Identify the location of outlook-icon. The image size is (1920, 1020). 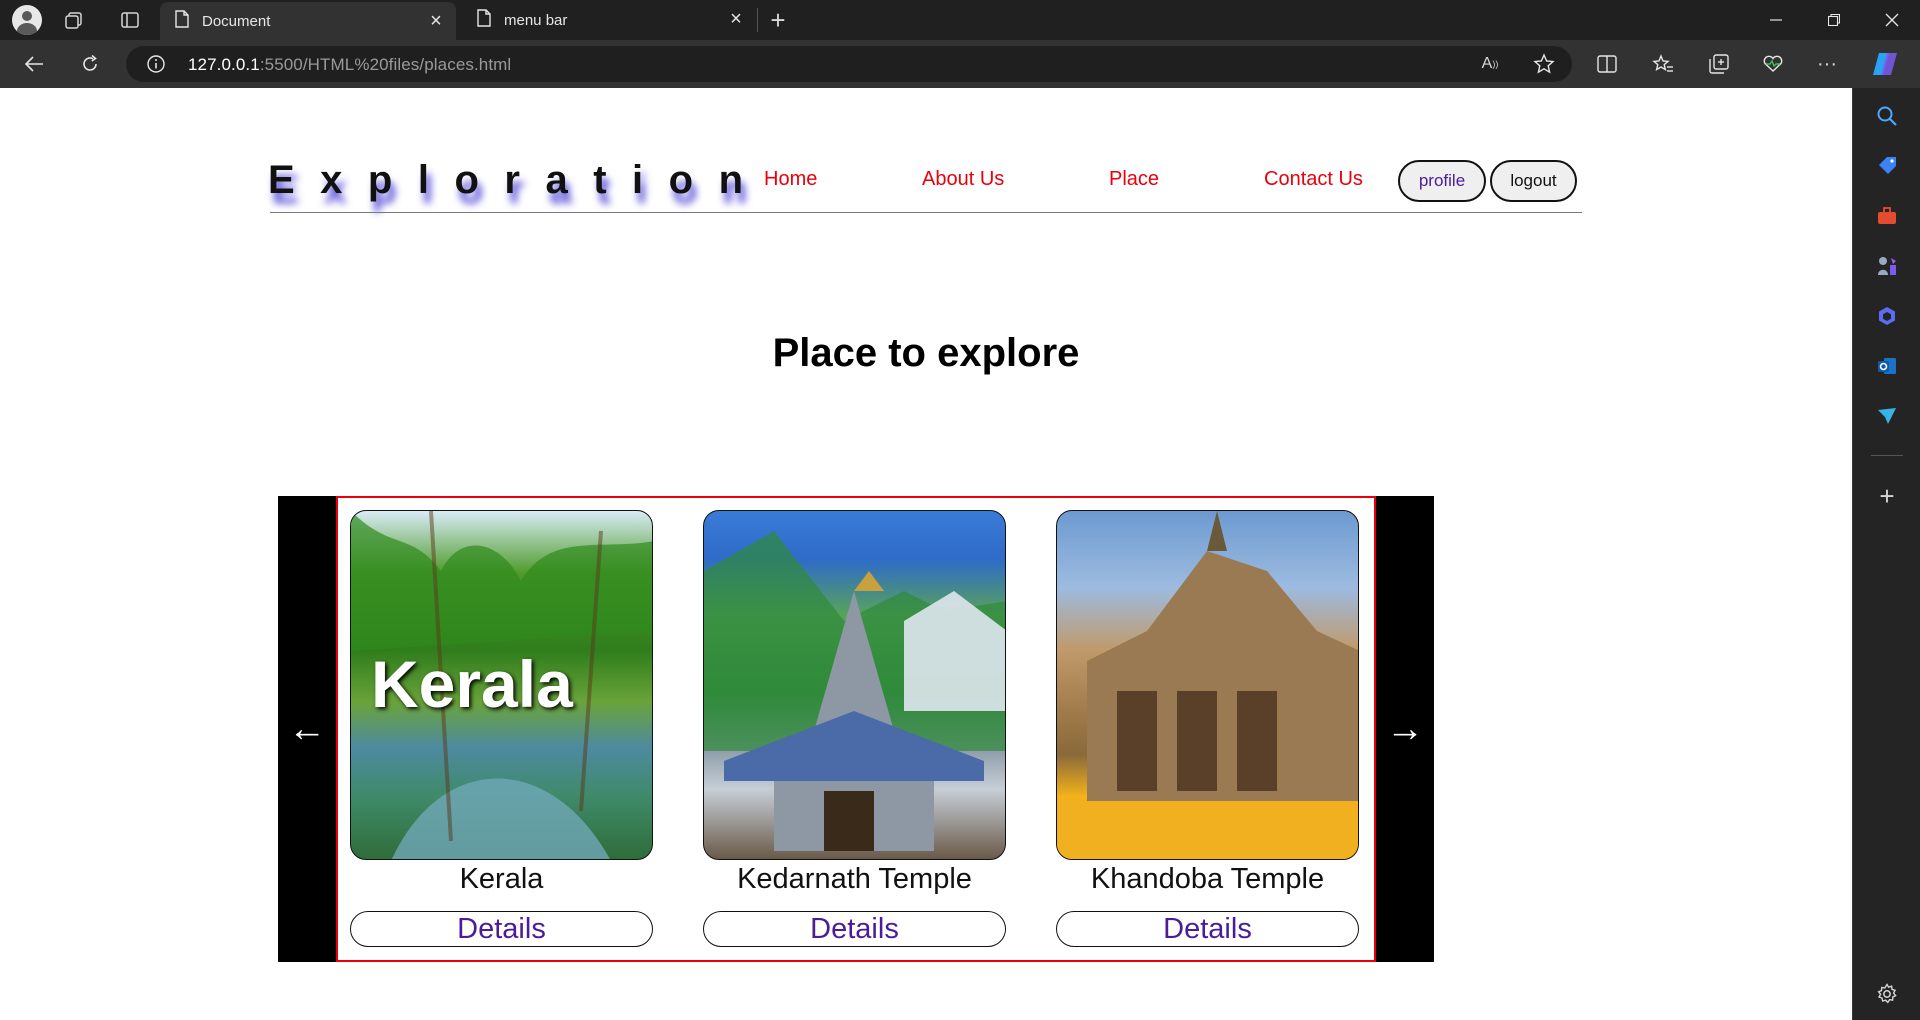
(1887, 366).